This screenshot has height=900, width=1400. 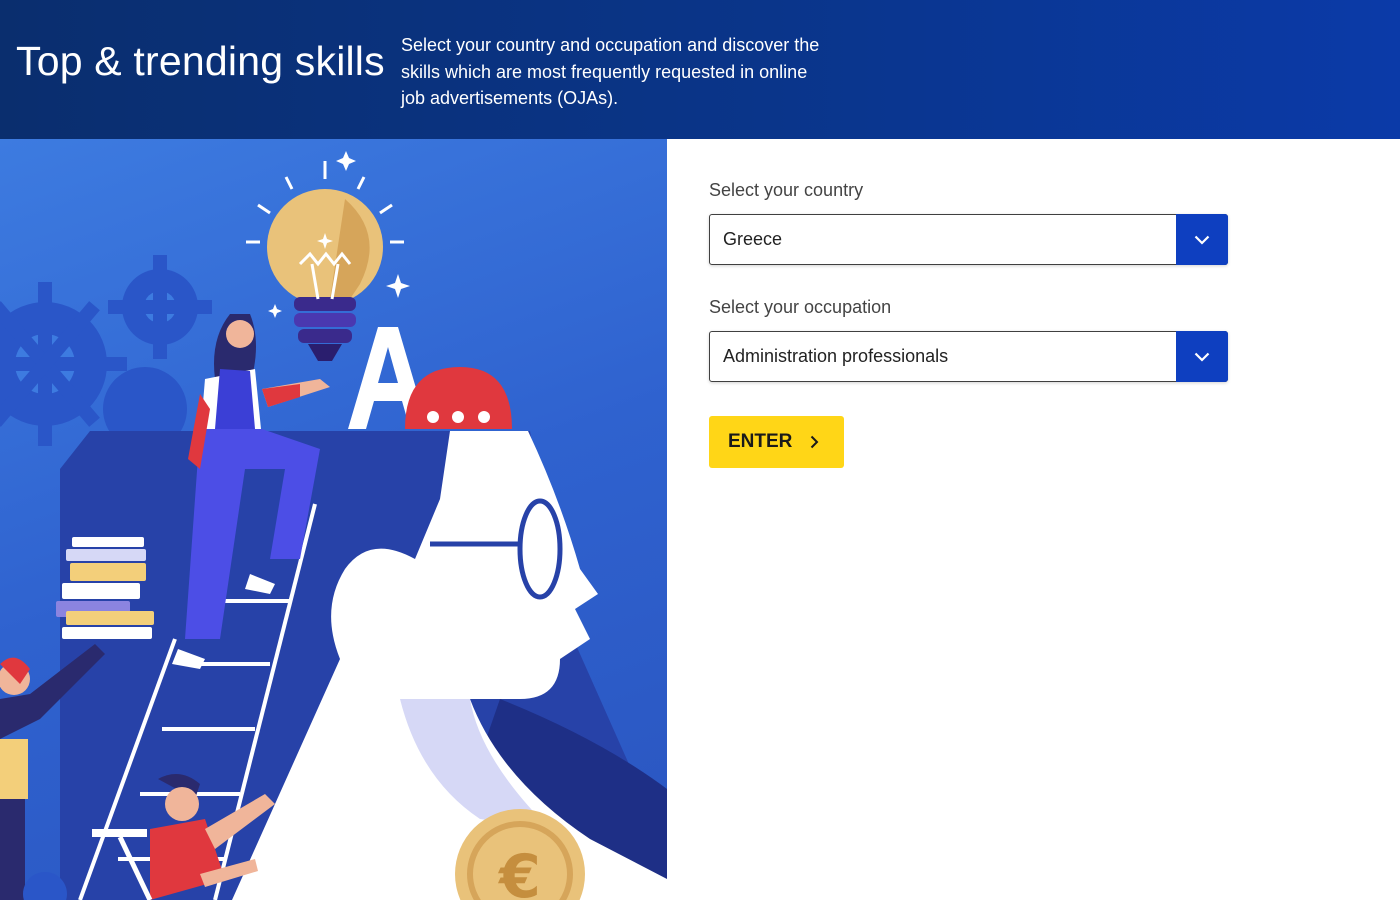 I want to click on country-label: Select your country, so click(x=786, y=190).